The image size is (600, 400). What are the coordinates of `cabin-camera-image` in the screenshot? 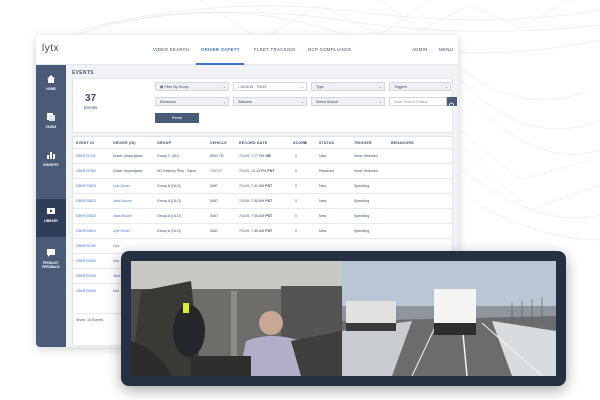 It's located at (236, 318).